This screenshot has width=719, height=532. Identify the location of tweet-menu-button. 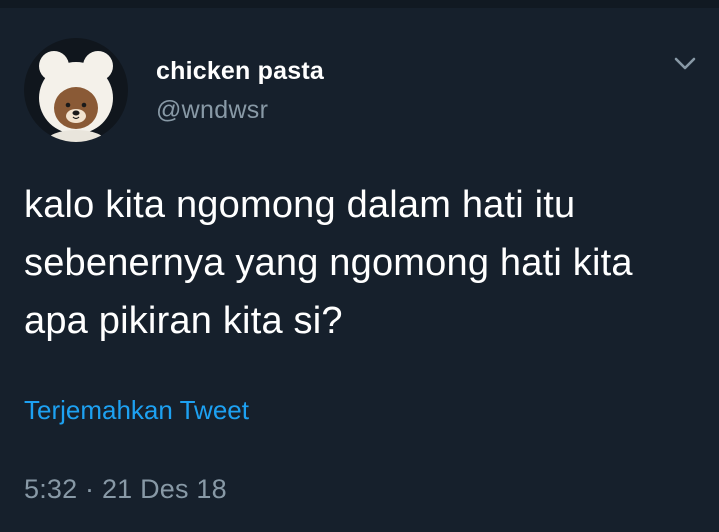
(685, 64).